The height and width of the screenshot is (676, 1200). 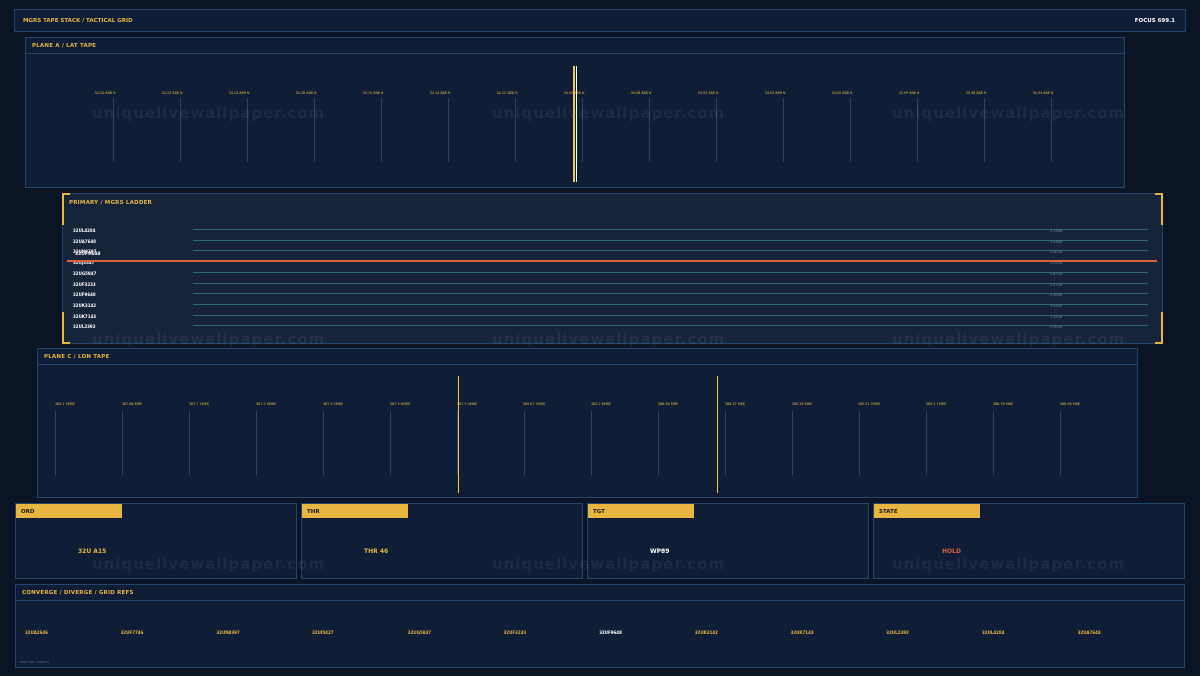 What do you see at coordinates (1056, 305) in the screenshot?
I see `ladder-row-value: 2.5536` at bounding box center [1056, 305].